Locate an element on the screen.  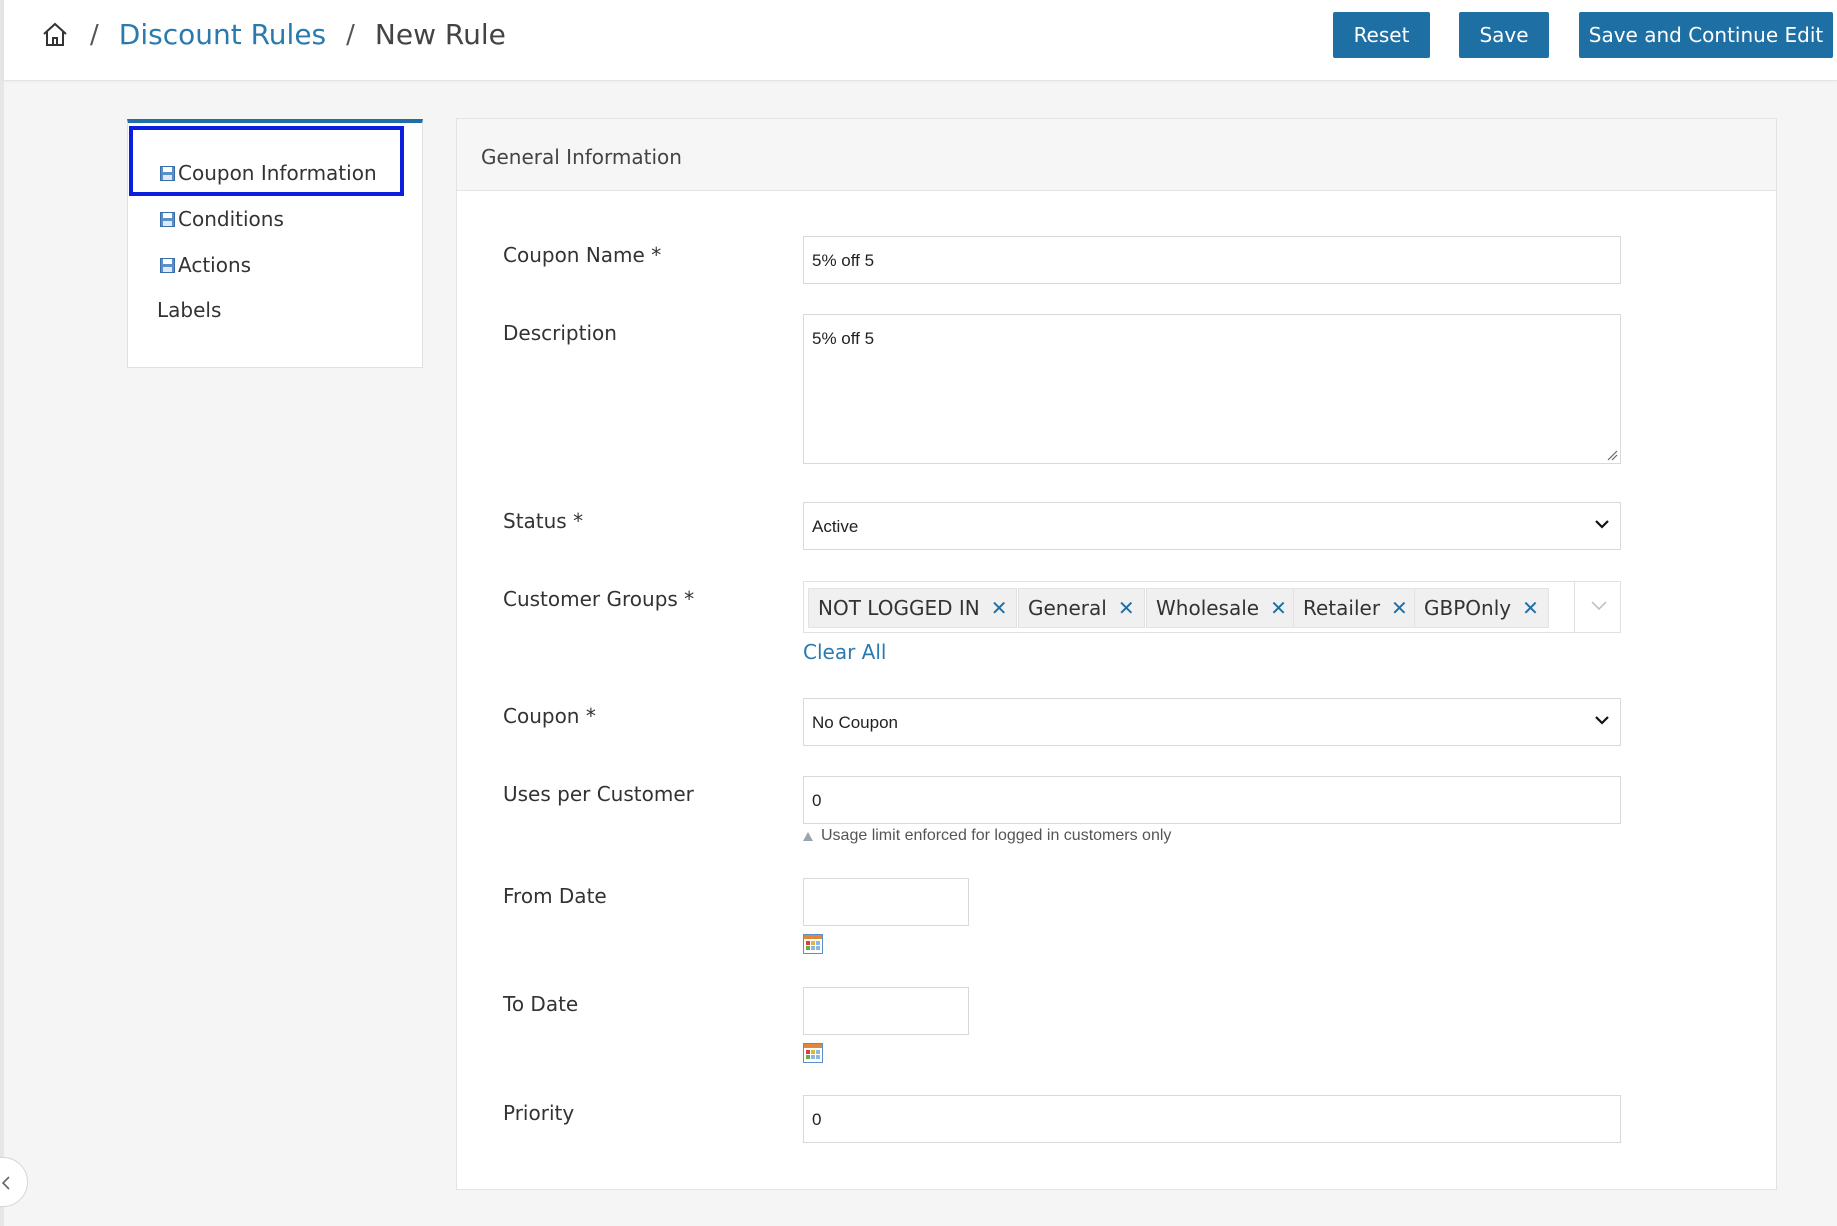
to-date-label: To Date is located at coordinates (541, 1004).